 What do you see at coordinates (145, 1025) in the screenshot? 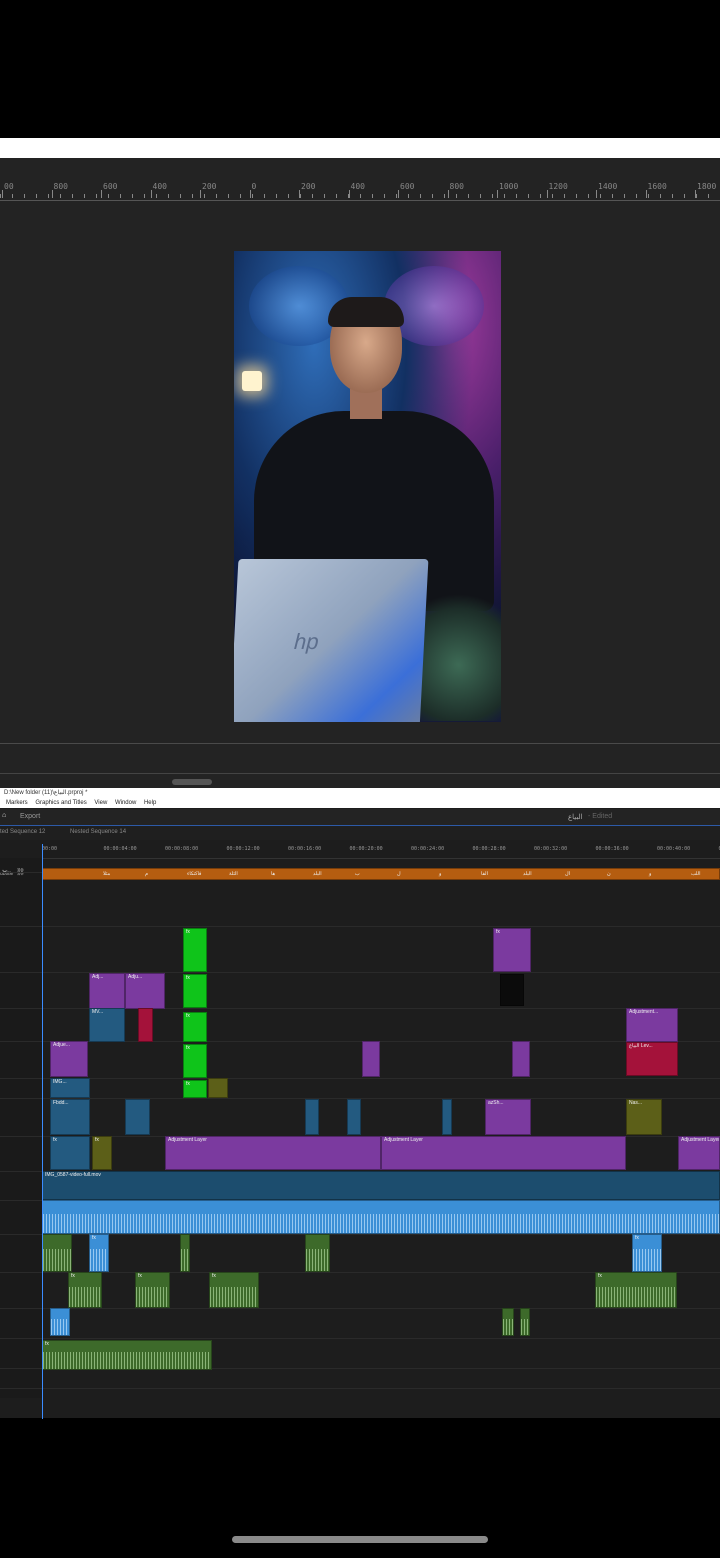
I see `red-clip` at bounding box center [145, 1025].